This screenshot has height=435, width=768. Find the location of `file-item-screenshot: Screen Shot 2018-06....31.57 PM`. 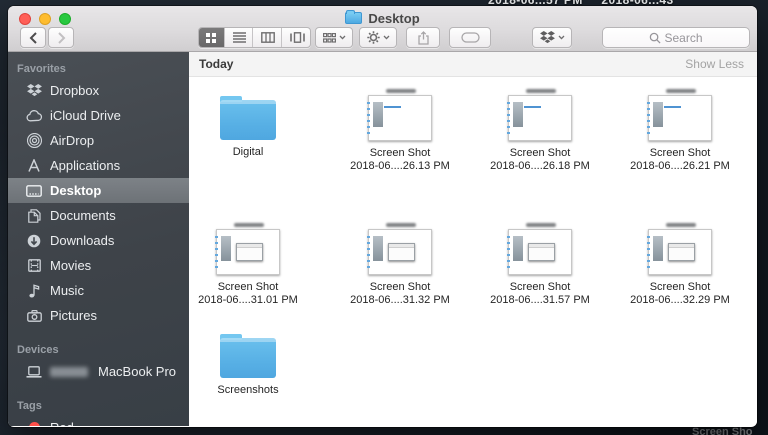

file-item-screenshot: Screen Shot 2018-06....31.57 PM is located at coordinates (540, 265).